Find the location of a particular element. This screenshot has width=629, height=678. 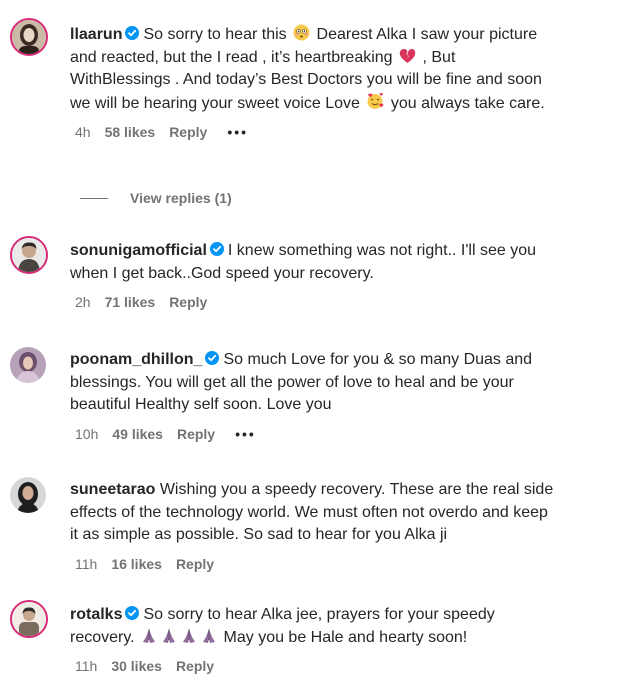

comment-text: So sorry to hear this is located at coordinates (215, 34).